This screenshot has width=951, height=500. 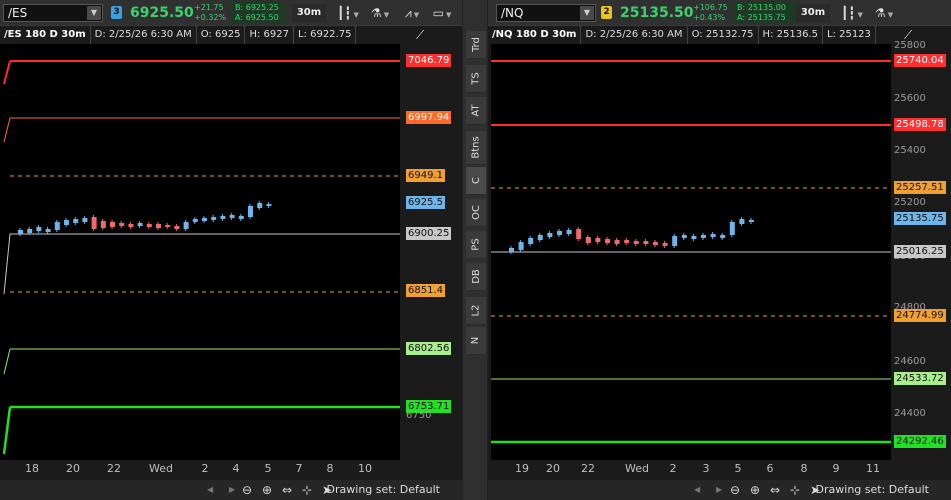 I want to click on tab-dashboard: DB, so click(x=476, y=277).